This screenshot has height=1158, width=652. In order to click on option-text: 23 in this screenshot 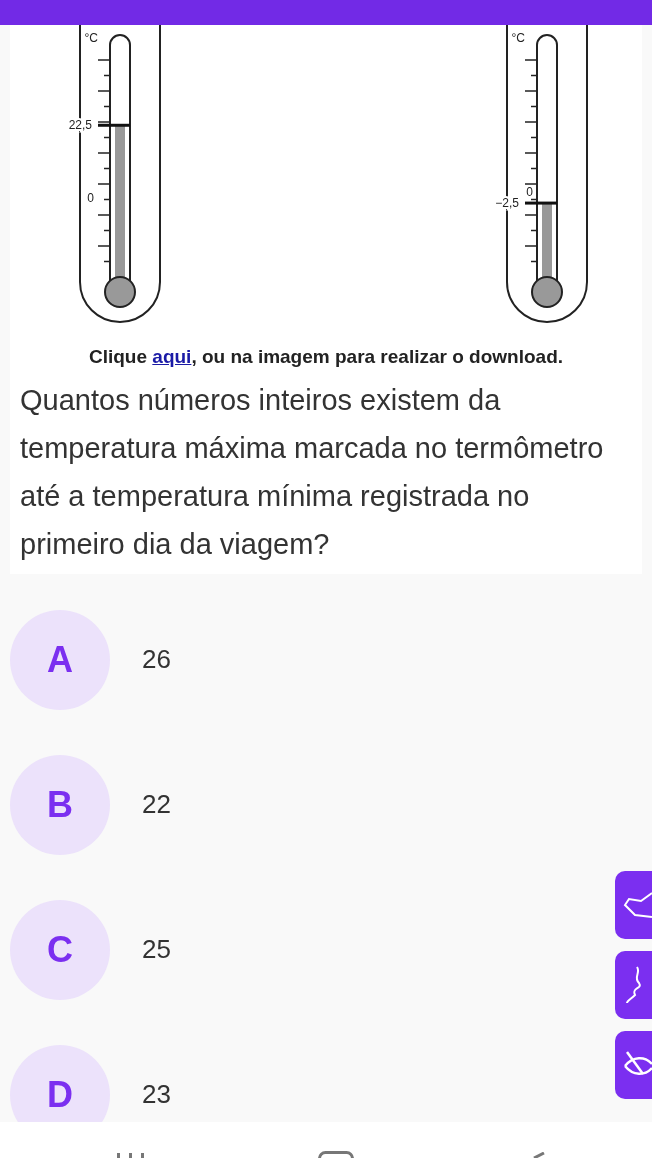, I will do `click(156, 1094)`.